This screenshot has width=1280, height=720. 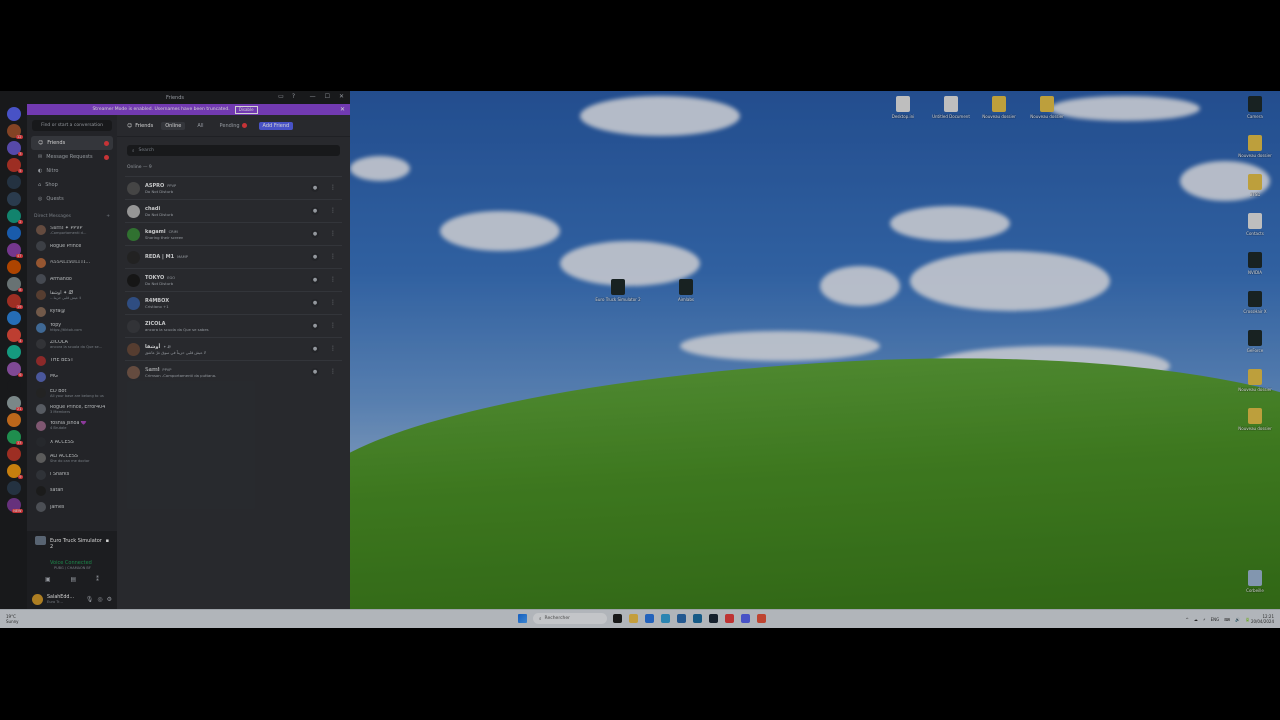 I want to click on server-icon: 6, so click(x=14, y=369).